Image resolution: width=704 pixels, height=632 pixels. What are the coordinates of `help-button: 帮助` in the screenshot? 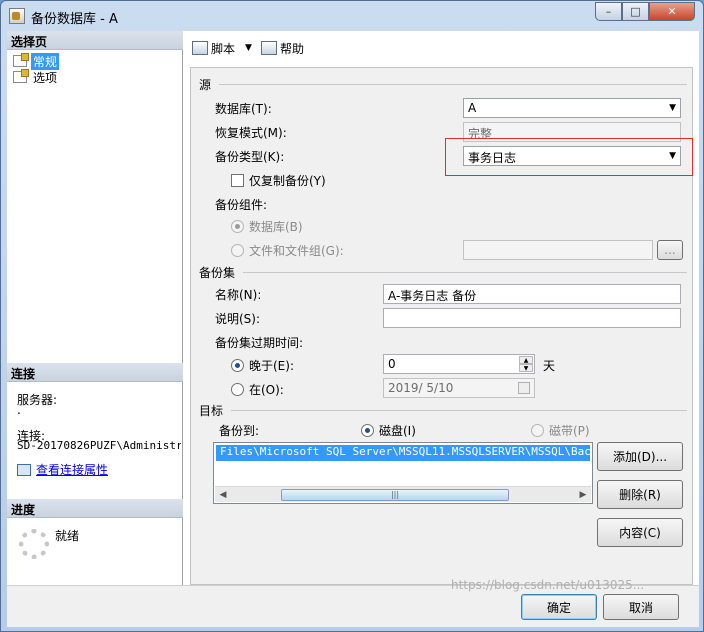 It's located at (282, 48).